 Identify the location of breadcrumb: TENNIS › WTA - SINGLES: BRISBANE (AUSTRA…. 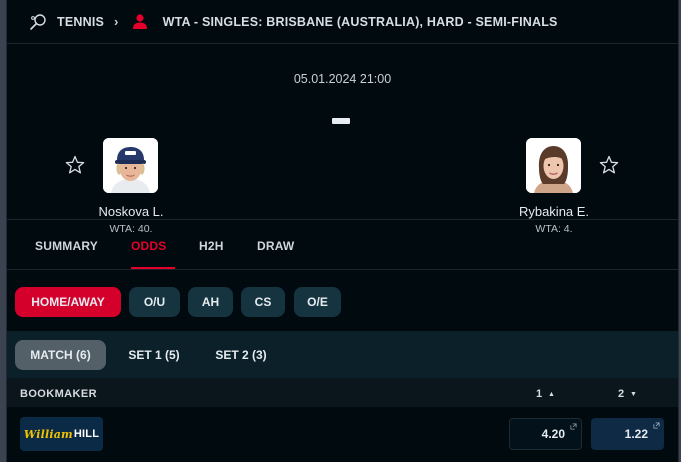
(342, 22).